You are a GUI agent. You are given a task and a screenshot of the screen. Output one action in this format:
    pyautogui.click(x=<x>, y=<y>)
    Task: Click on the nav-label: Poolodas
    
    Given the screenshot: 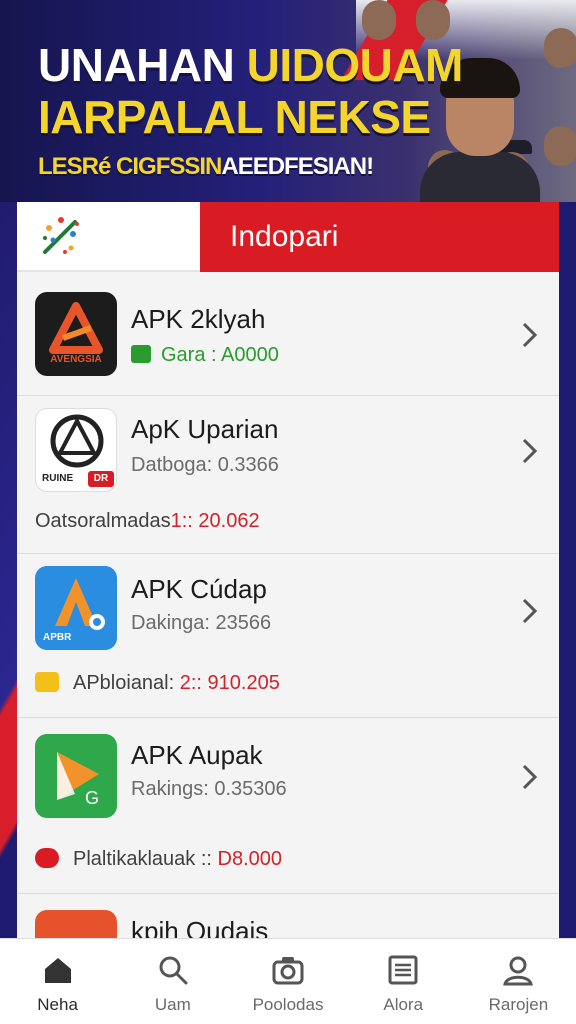 What is the action you would take?
    pyautogui.click(x=288, y=1004)
    